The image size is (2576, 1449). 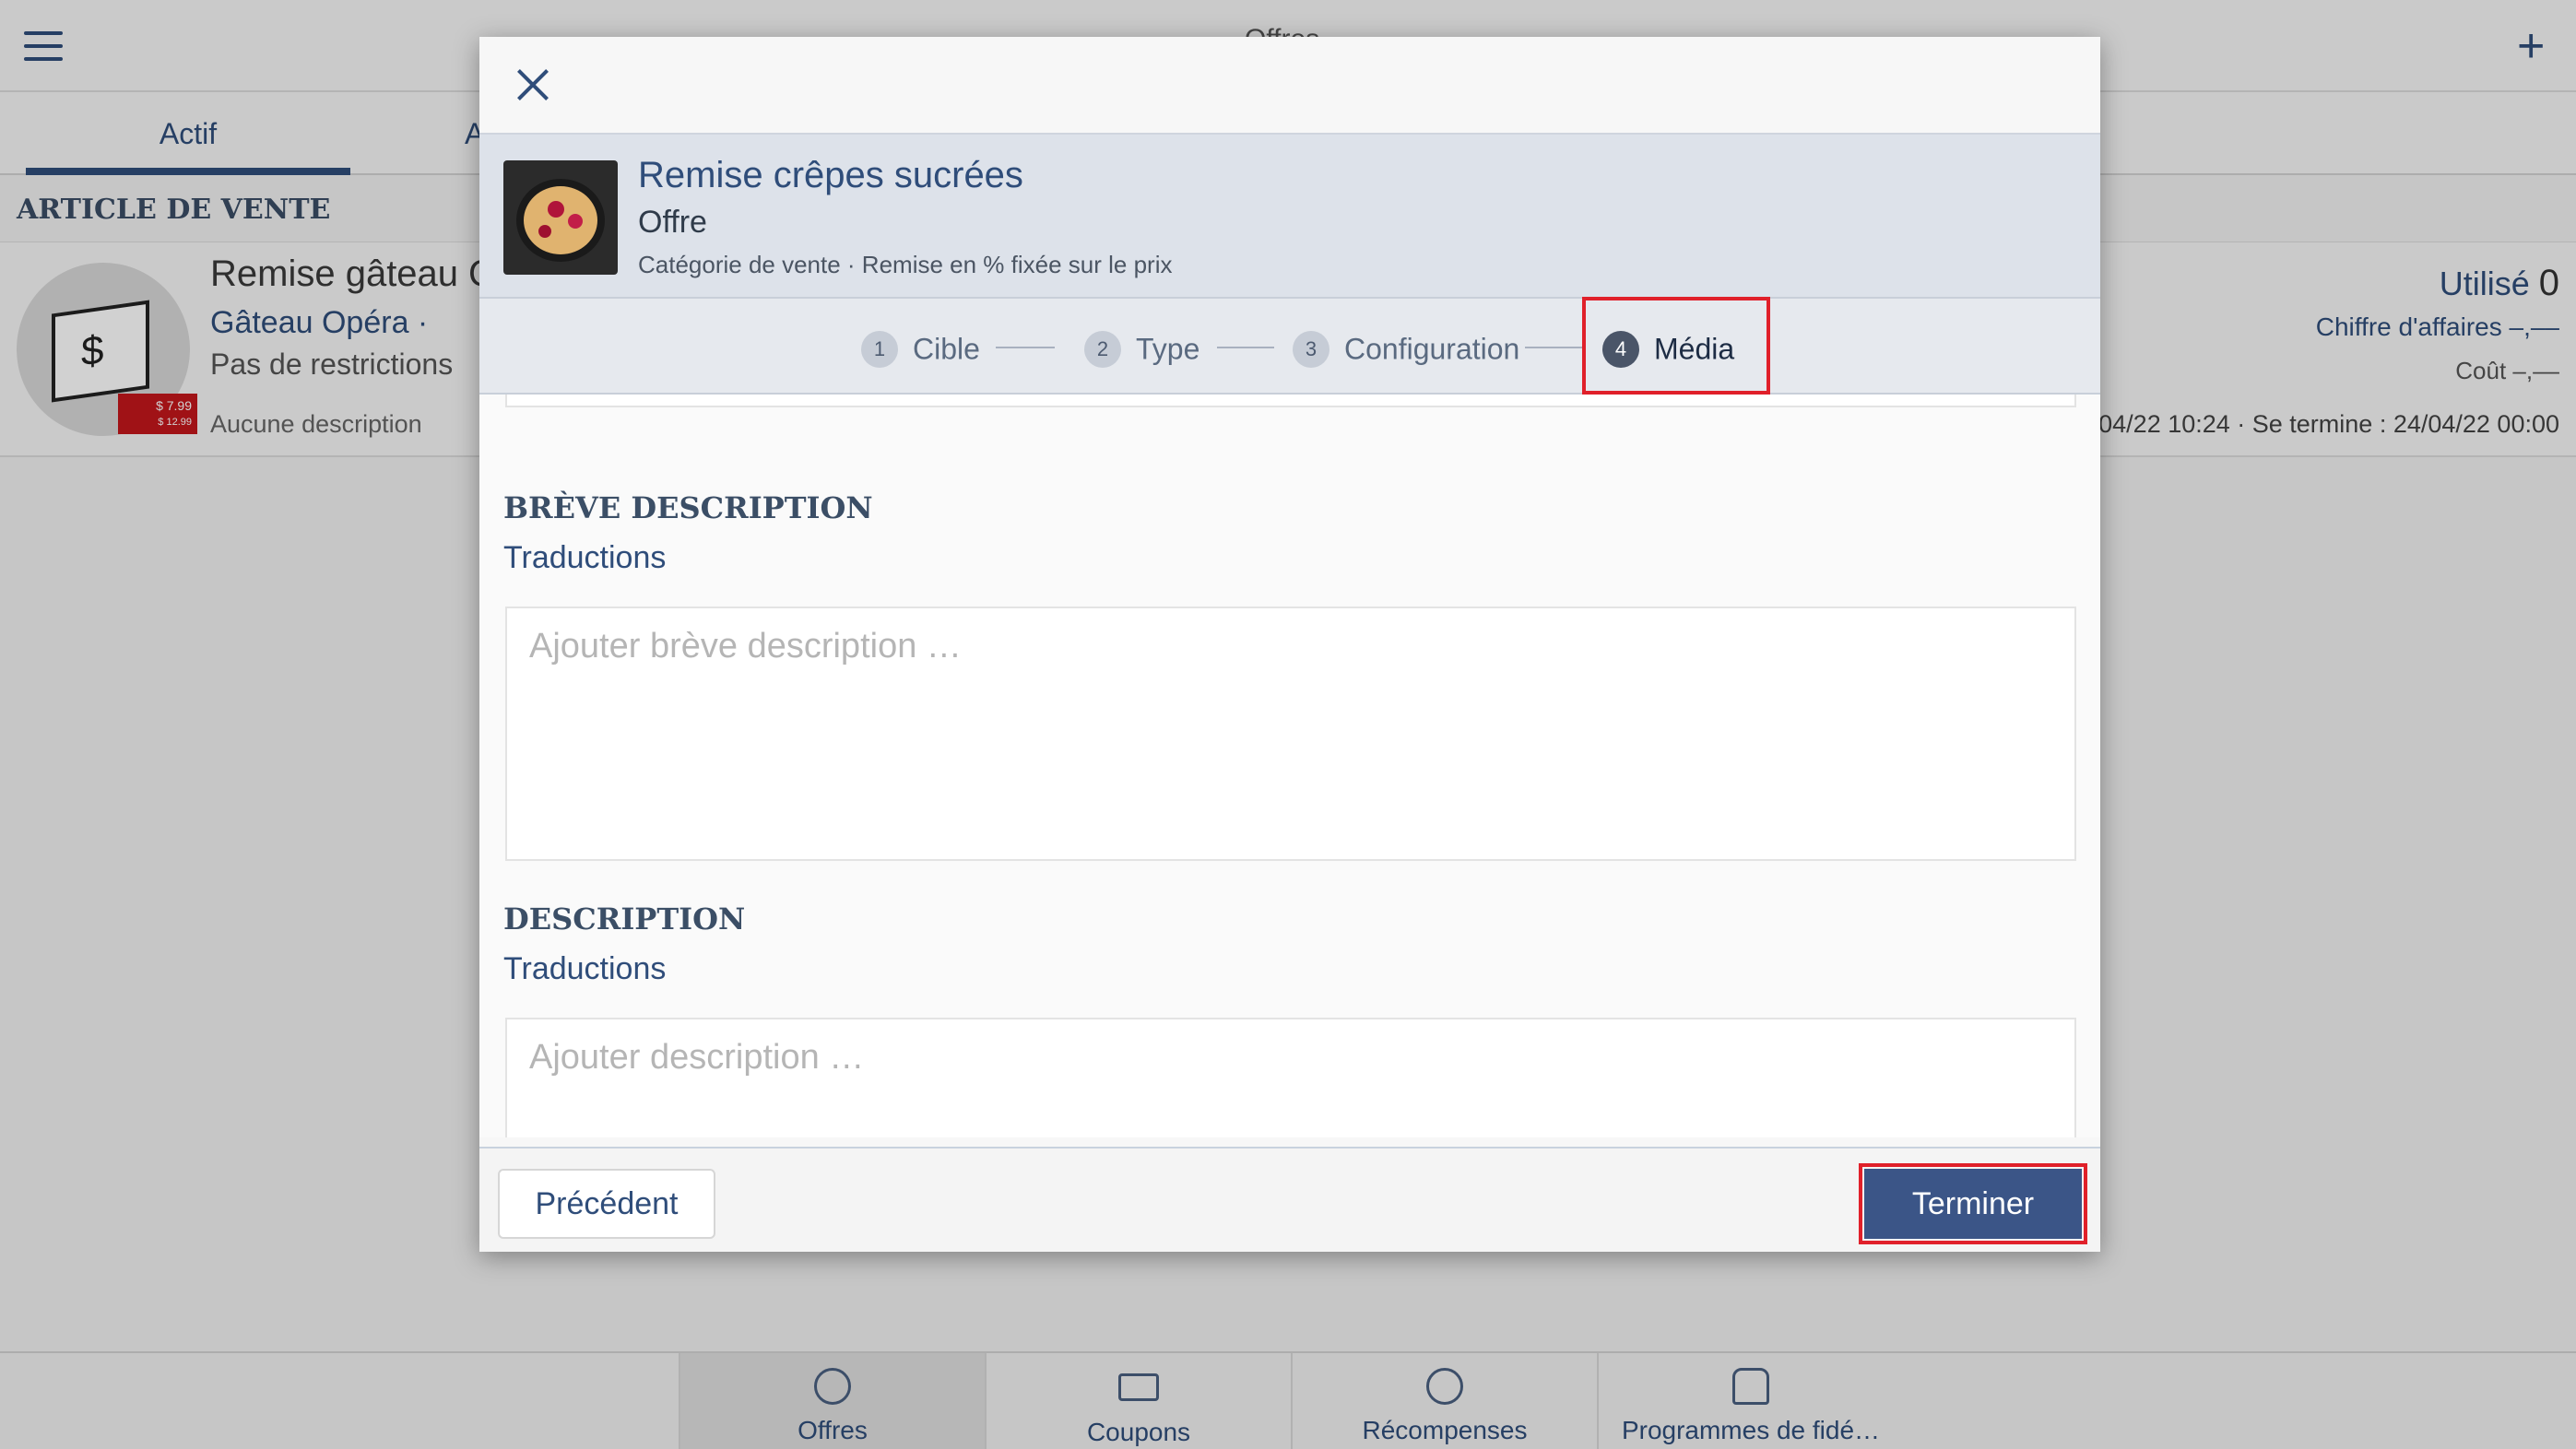 What do you see at coordinates (1289, 1199) in the screenshot?
I see `modal-footer: Précédent Terminer` at bounding box center [1289, 1199].